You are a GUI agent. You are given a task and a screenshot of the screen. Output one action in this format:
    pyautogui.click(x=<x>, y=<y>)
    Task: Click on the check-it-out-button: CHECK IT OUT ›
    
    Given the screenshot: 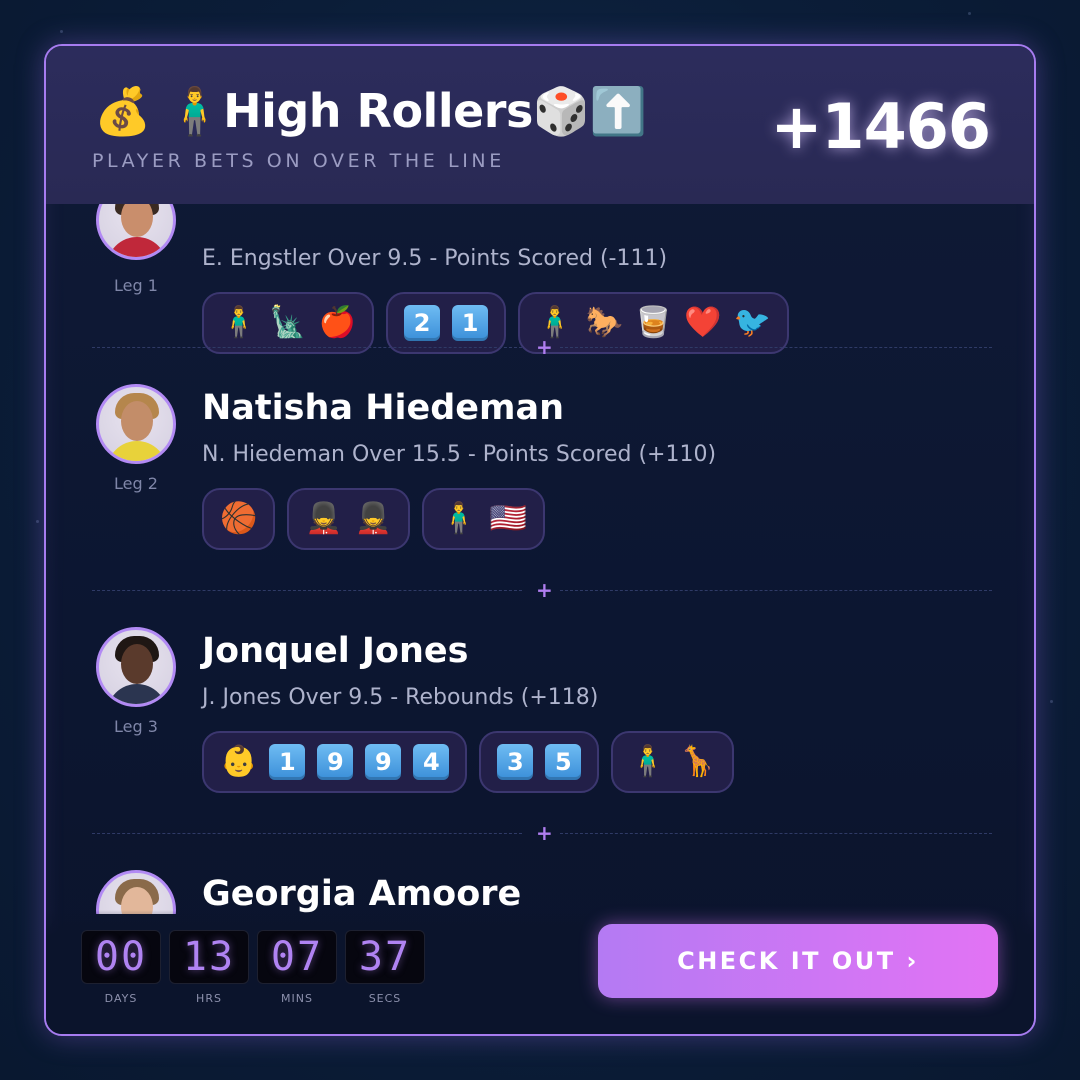 What is the action you would take?
    pyautogui.click(x=798, y=961)
    